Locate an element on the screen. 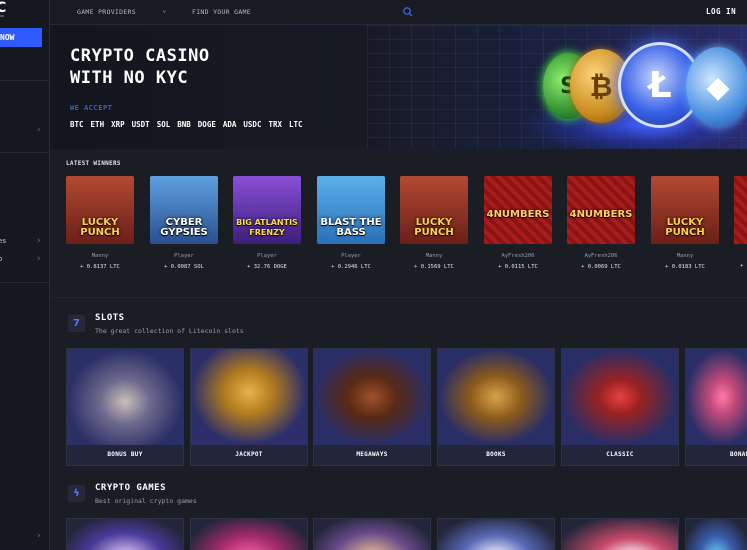 The height and width of the screenshot is (550, 747). winner-game-thumbnail: CYBER GYPSIES is located at coordinates (184, 210).